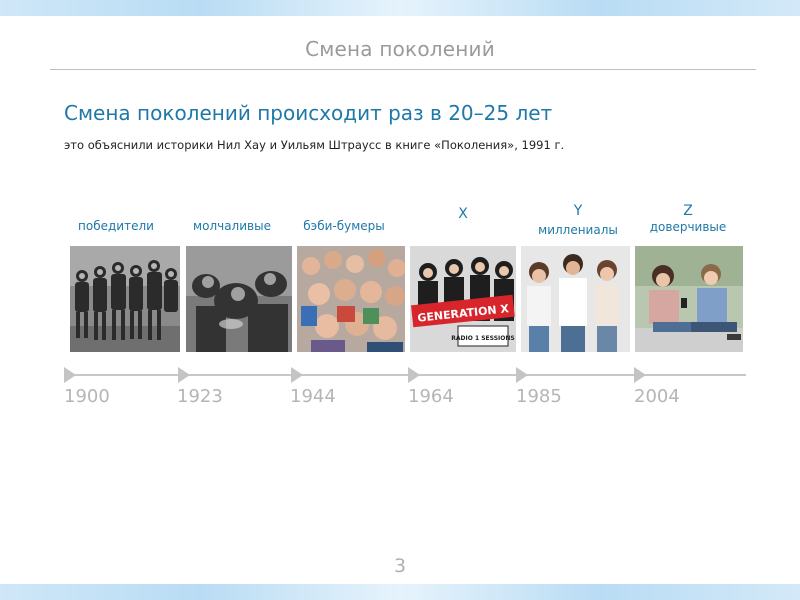 The width and height of the screenshot is (800, 600). Describe the element at coordinates (482, 338) in the screenshot. I see `photo-x-caption: RADIO 1 SESSIONS` at that location.